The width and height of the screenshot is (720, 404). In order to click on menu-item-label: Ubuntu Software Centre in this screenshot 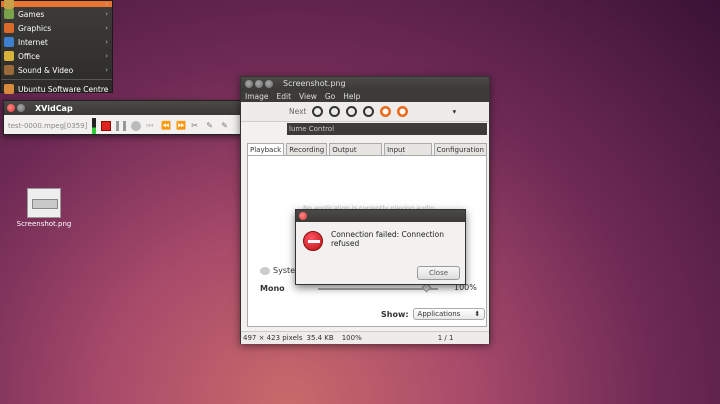, I will do `click(63, 89)`.